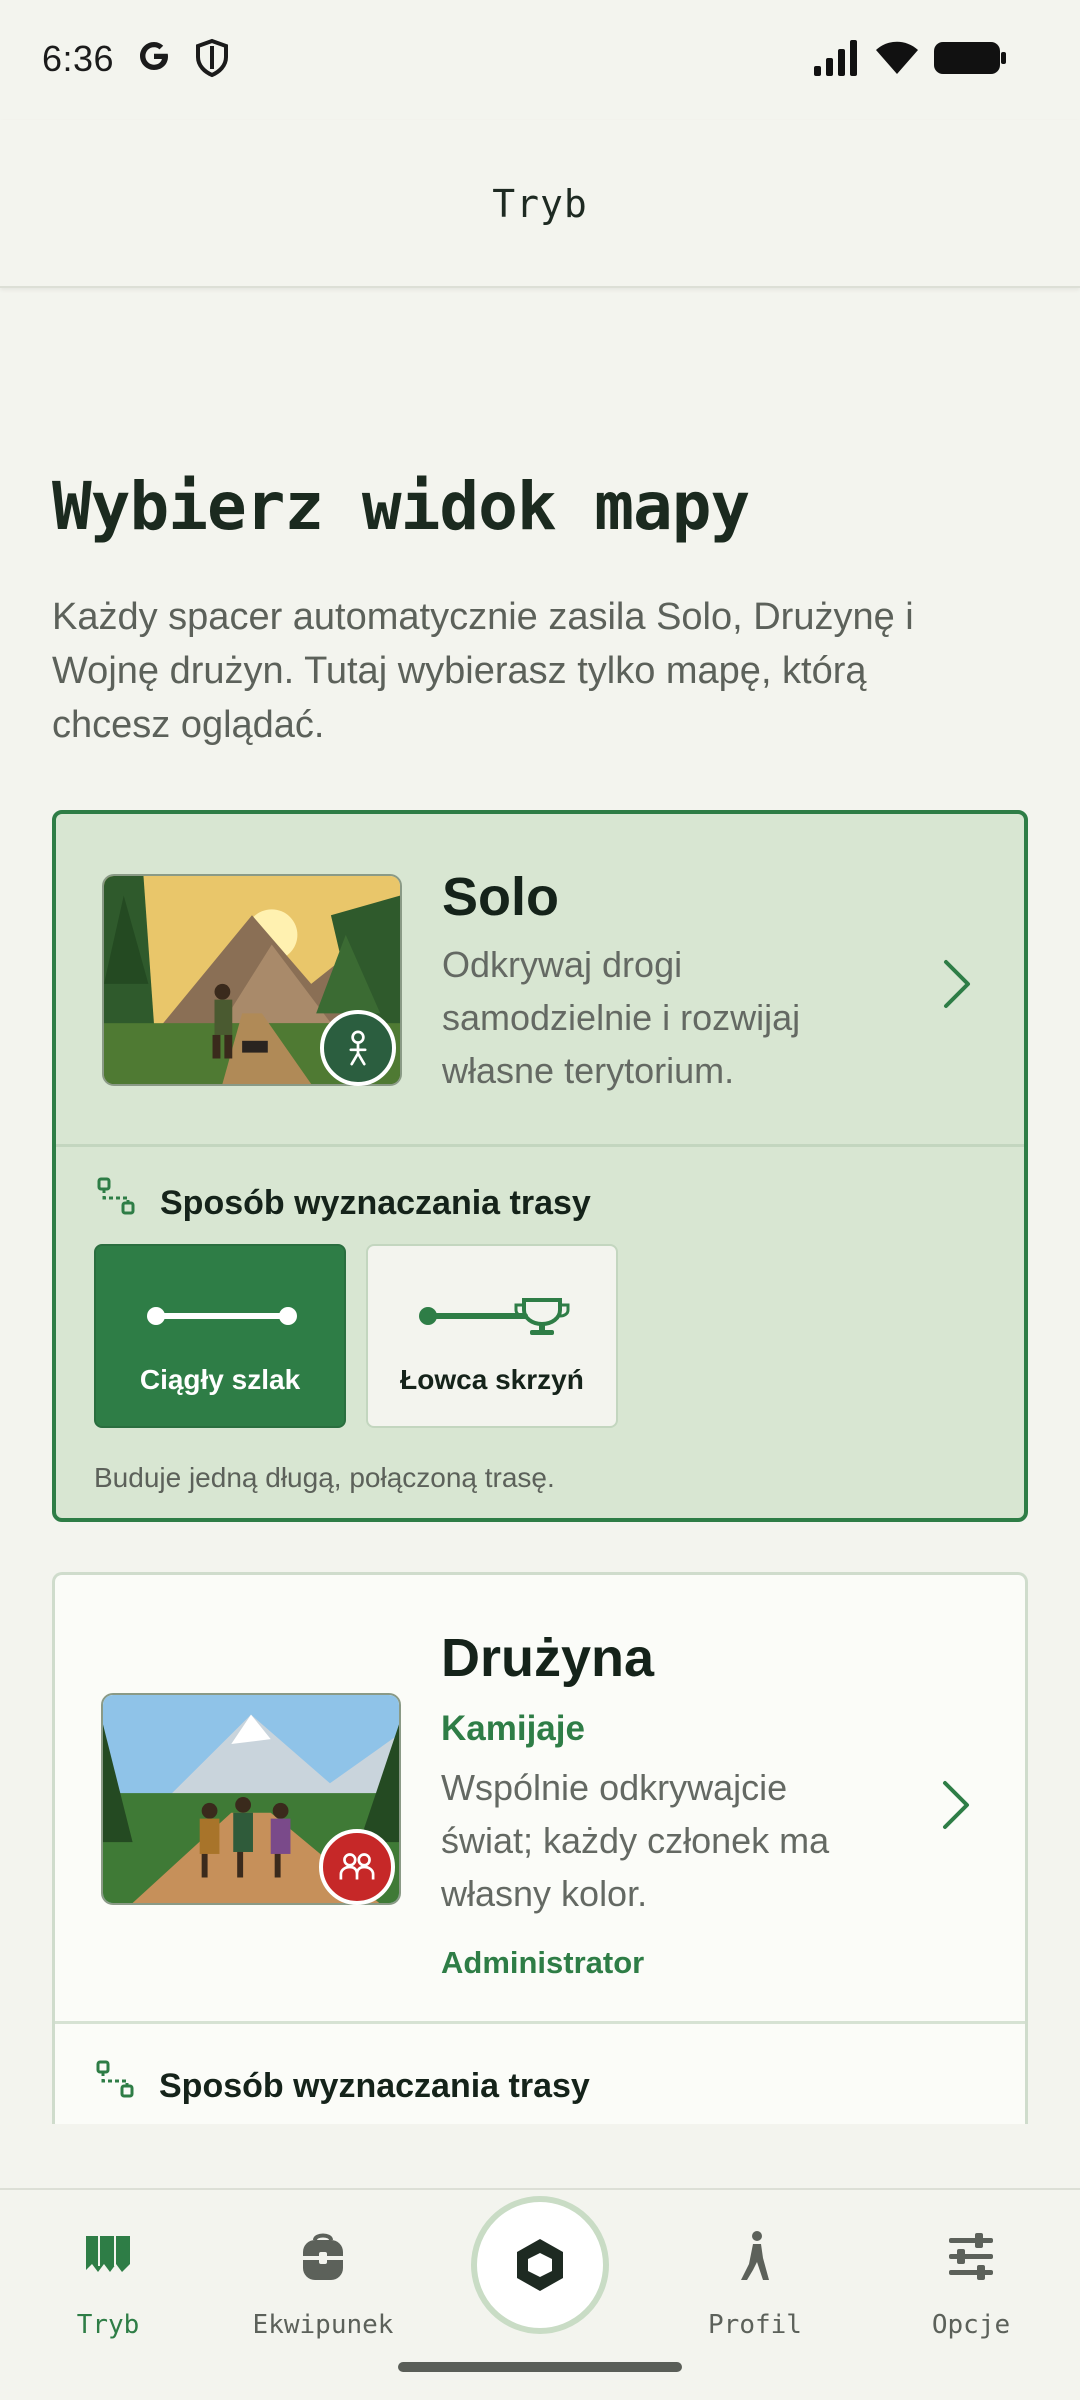  I want to click on nav-label: Opcje, so click(971, 2325).